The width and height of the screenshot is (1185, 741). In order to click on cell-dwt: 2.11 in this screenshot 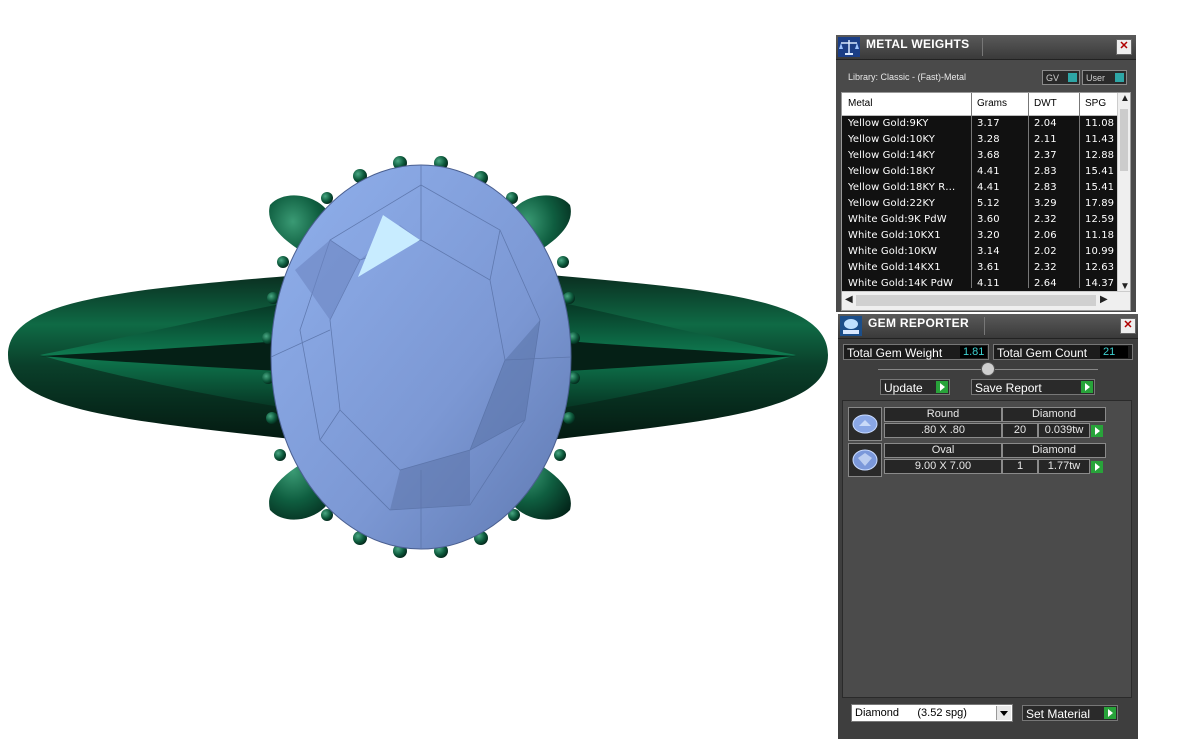, I will do `click(1045, 139)`.